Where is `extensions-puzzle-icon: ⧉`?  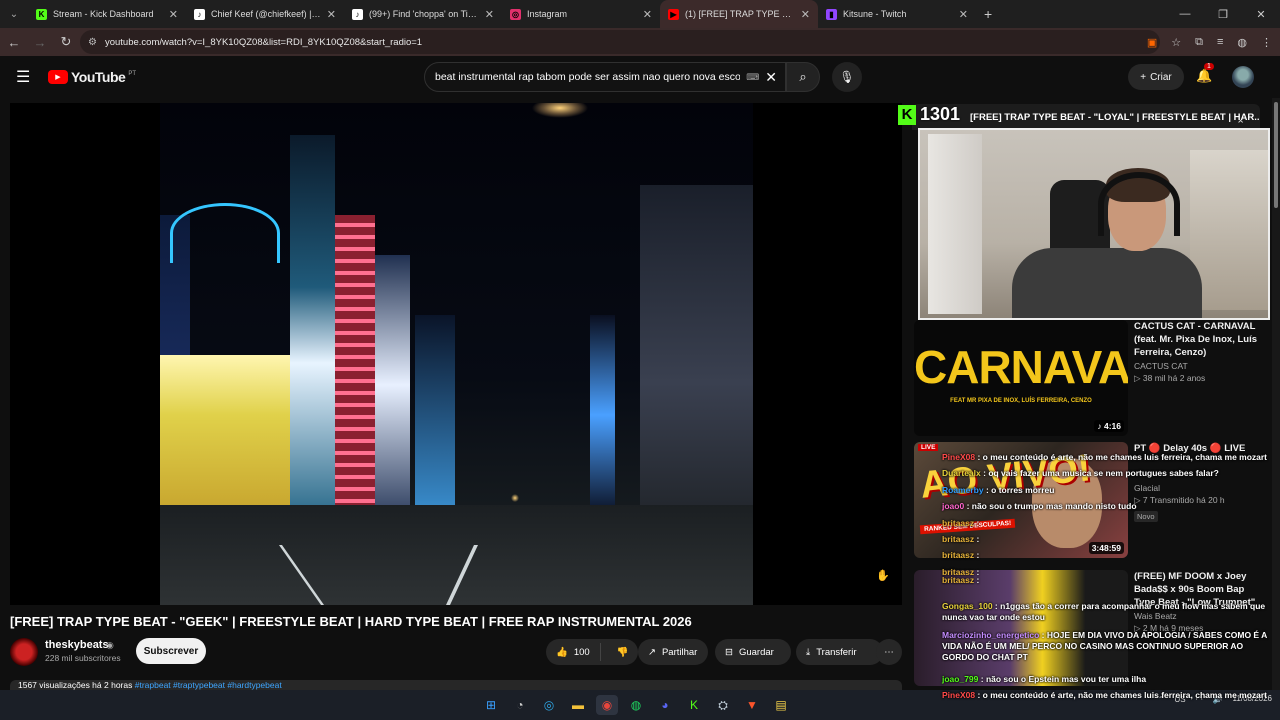 extensions-puzzle-icon: ⧉ is located at coordinates (1199, 42).